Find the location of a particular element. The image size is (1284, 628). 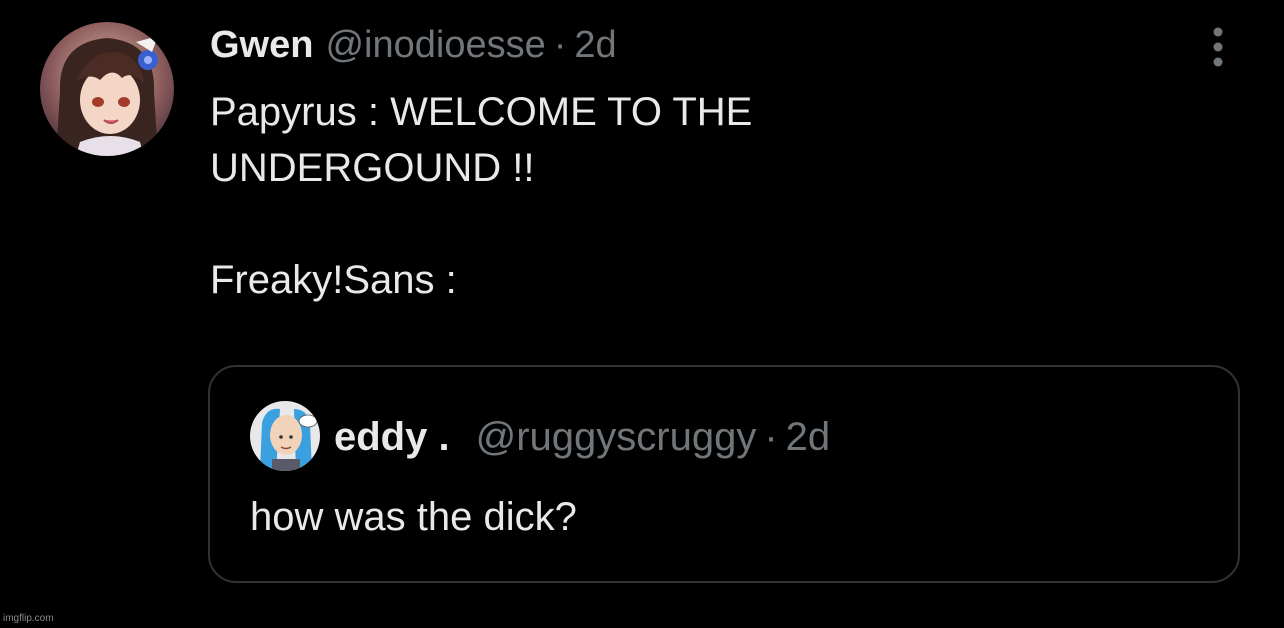

tweet-timestamp: 2d is located at coordinates (595, 45).